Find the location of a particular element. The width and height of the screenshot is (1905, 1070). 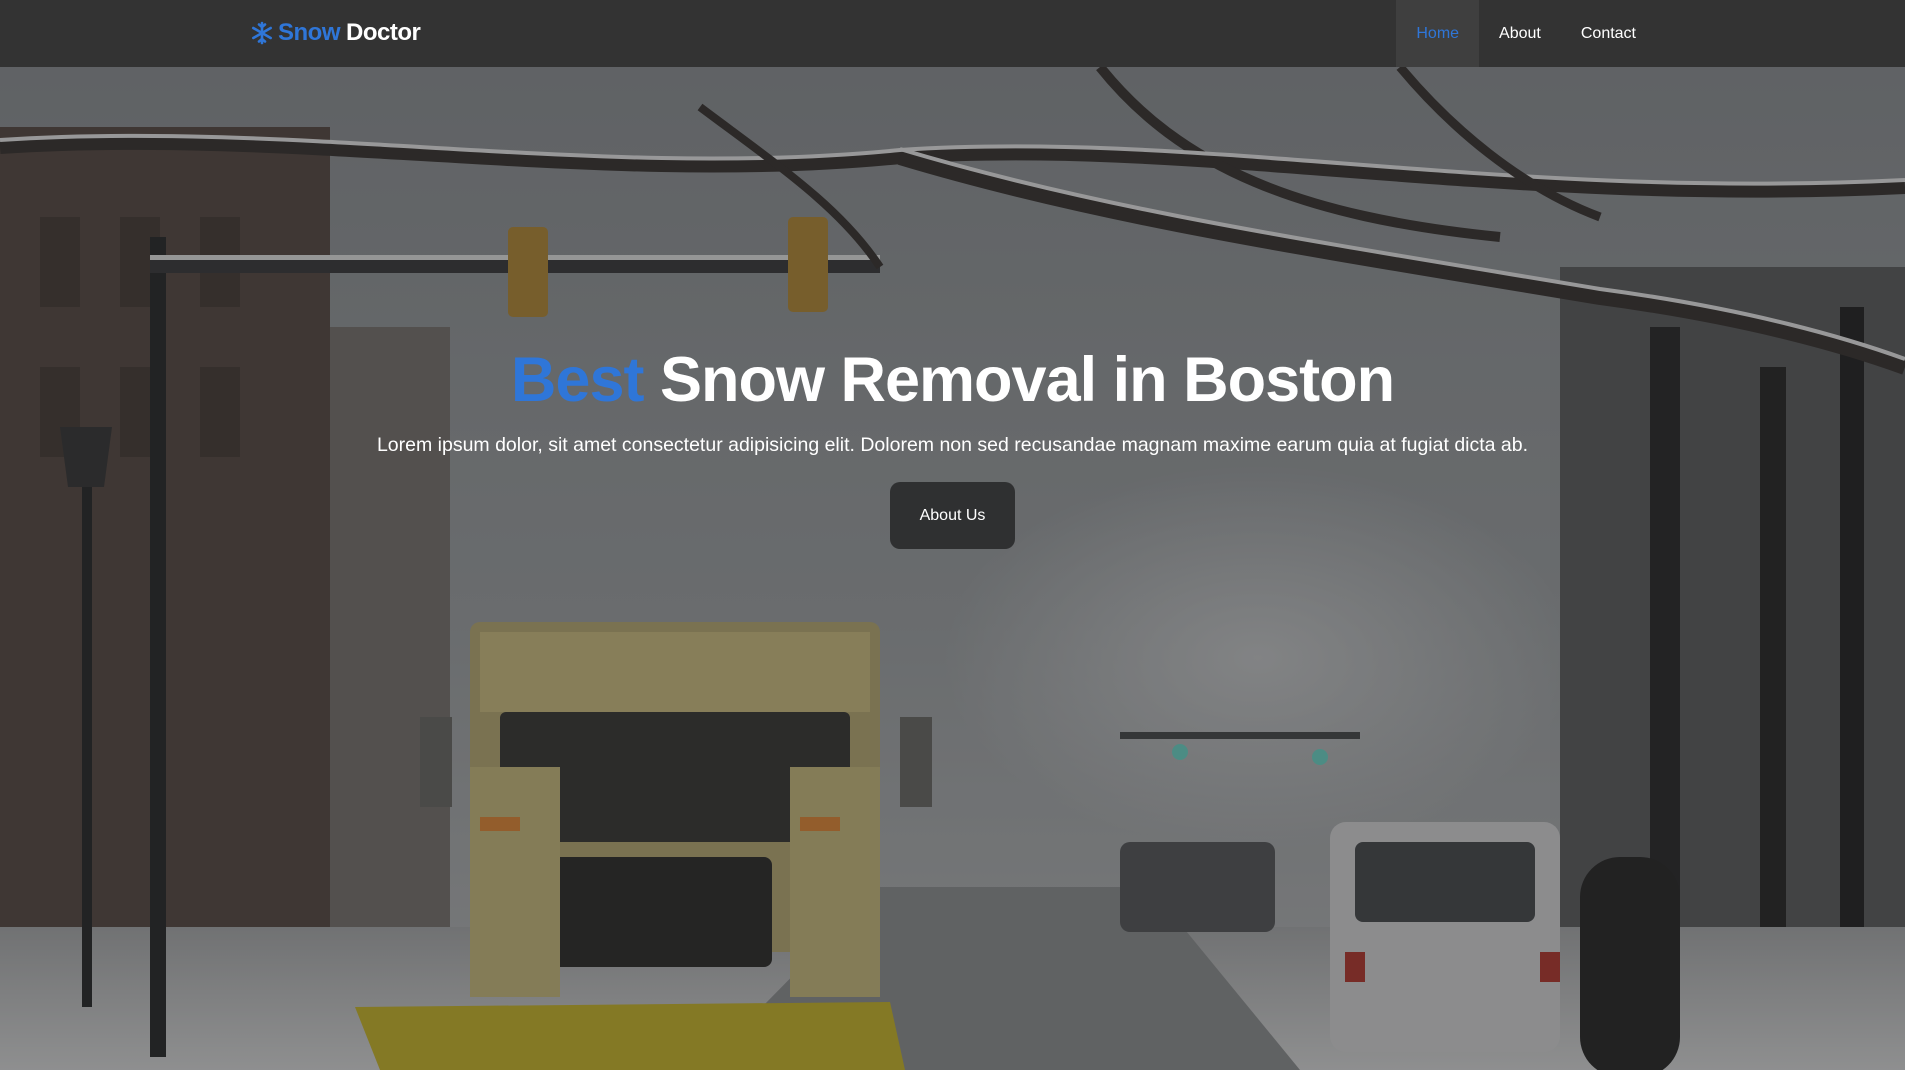

hero-title: Best Snow Removal in Boston is located at coordinates (952, 380).